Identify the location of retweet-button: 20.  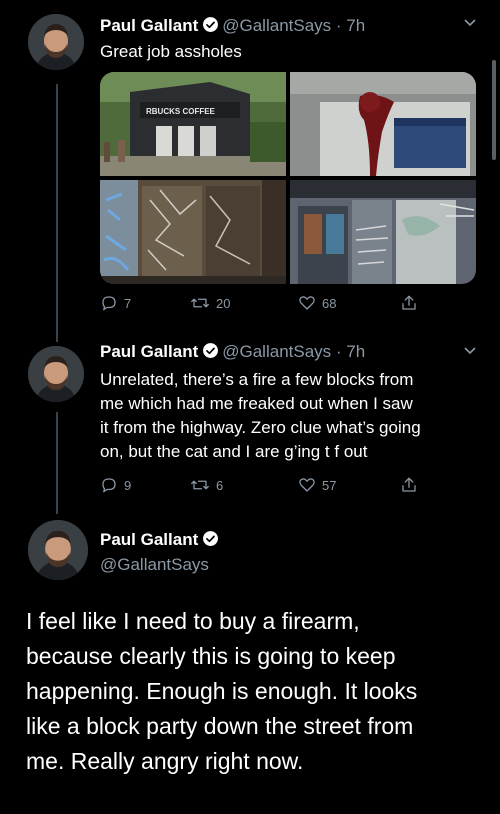
(210, 303).